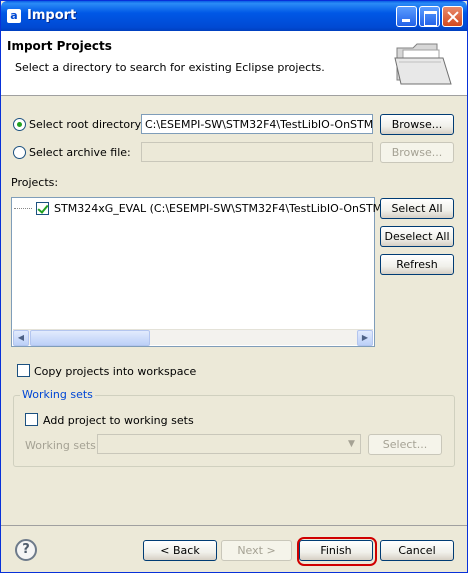 The width and height of the screenshot is (468, 573). Describe the element at coordinates (365, 338) in the screenshot. I see `scroll-right-icon: ▶` at that location.